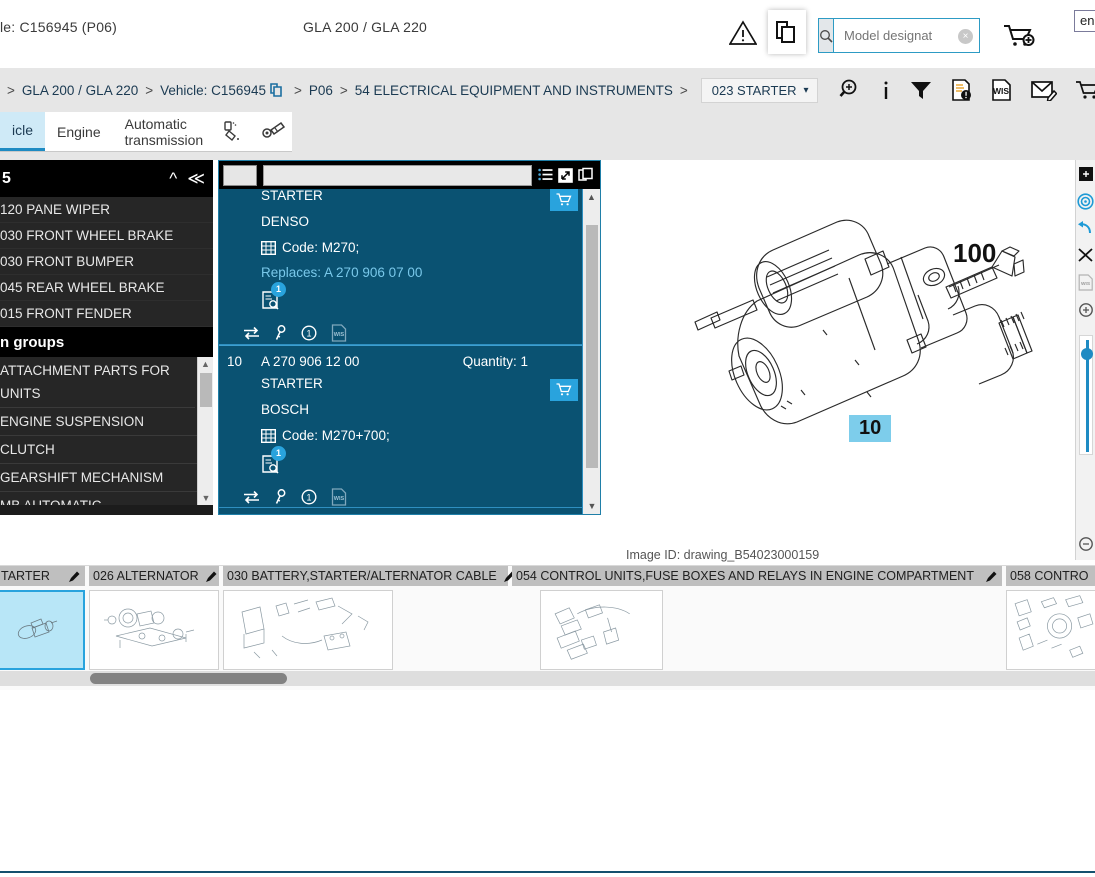 The height and width of the screenshot is (877, 1095). What do you see at coordinates (154, 630) in the screenshot?
I see `thumbnail-image-alternator` at bounding box center [154, 630].